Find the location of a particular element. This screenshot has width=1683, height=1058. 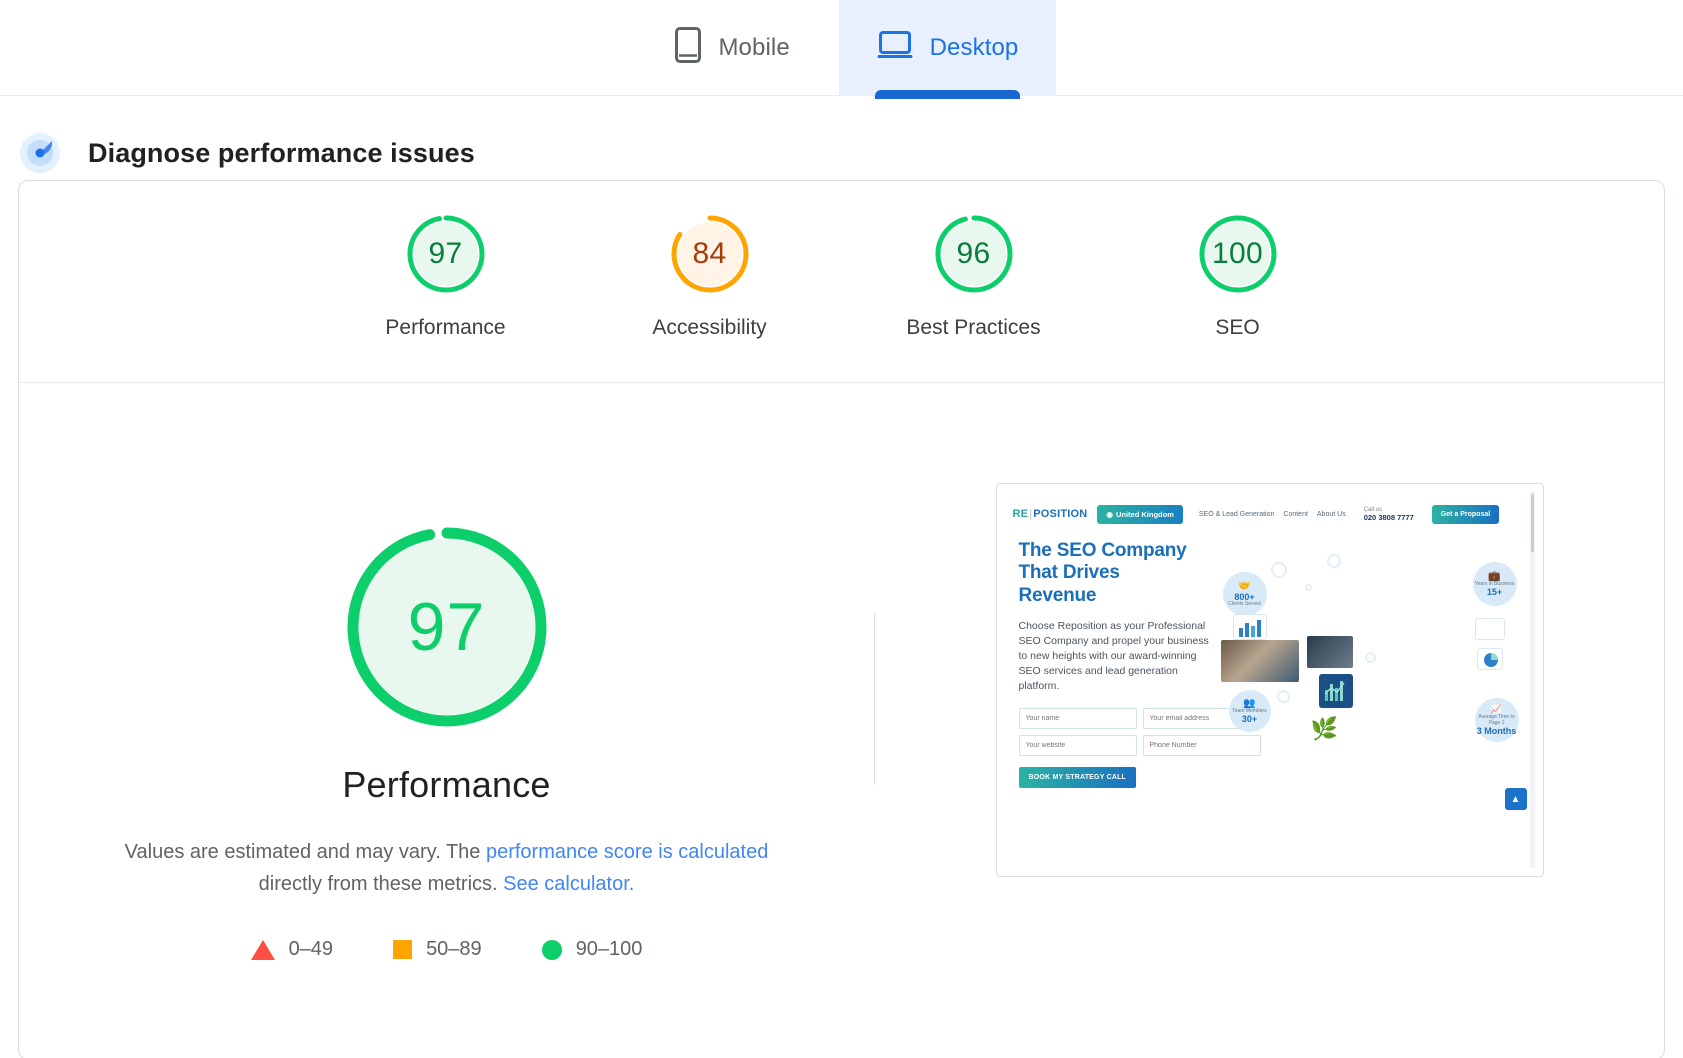

device-tab-strip: Mobile Desktop is located at coordinates (841, 49).